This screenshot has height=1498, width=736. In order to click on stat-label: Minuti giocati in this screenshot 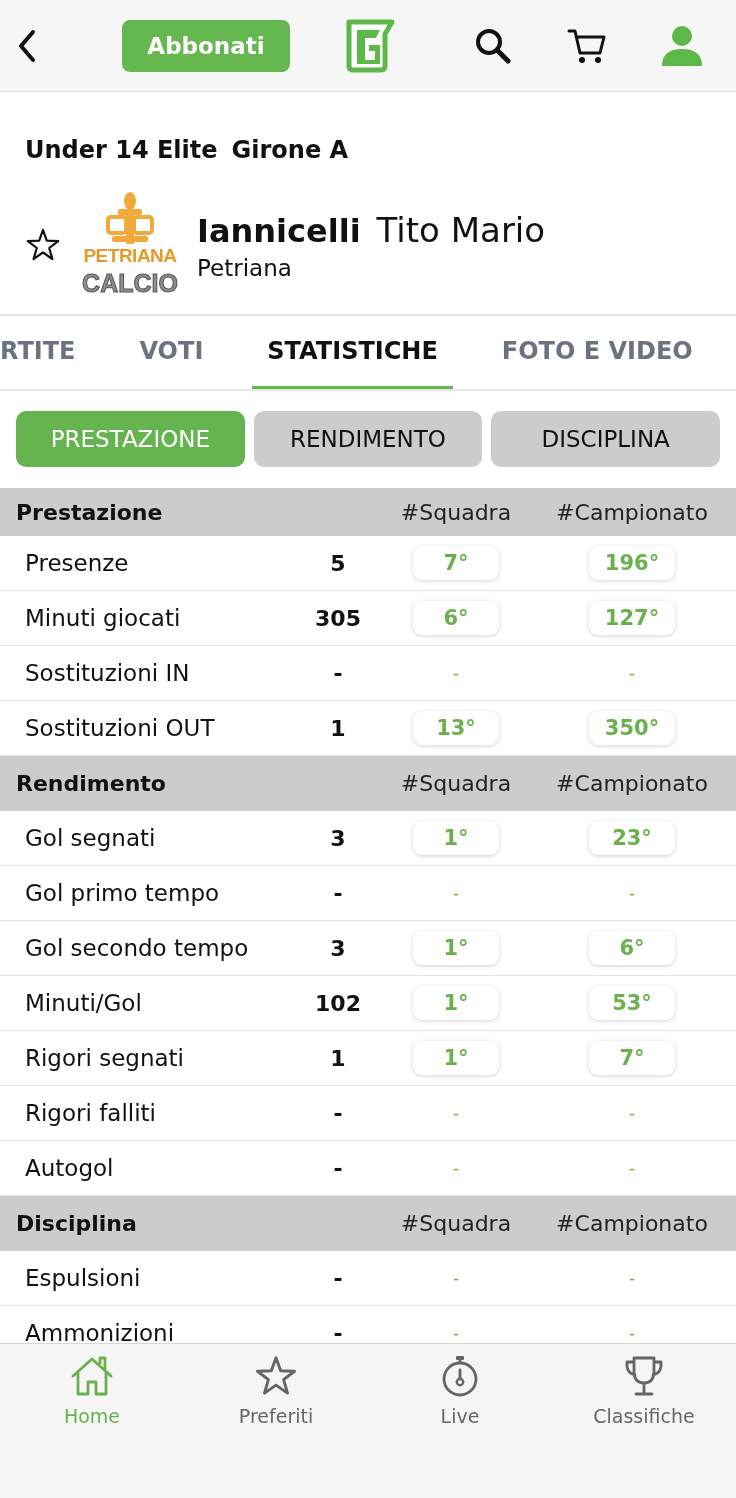, I will do `click(103, 618)`.